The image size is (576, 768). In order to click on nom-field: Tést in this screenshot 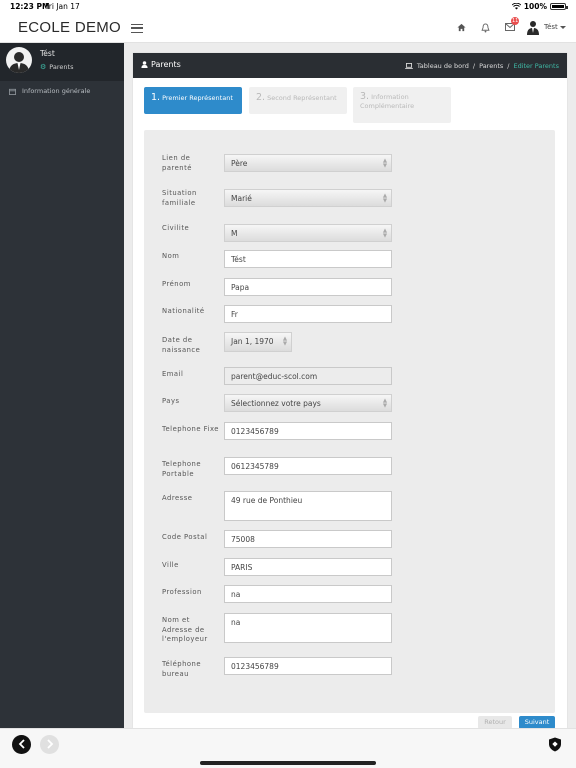, I will do `click(308, 259)`.